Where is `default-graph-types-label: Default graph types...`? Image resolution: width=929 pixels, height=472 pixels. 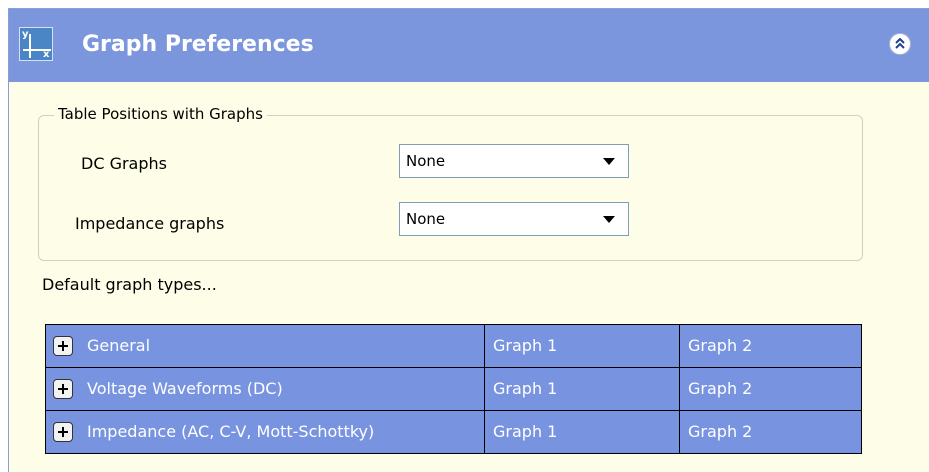 default-graph-types-label: Default graph types... is located at coordinates (129, 284).